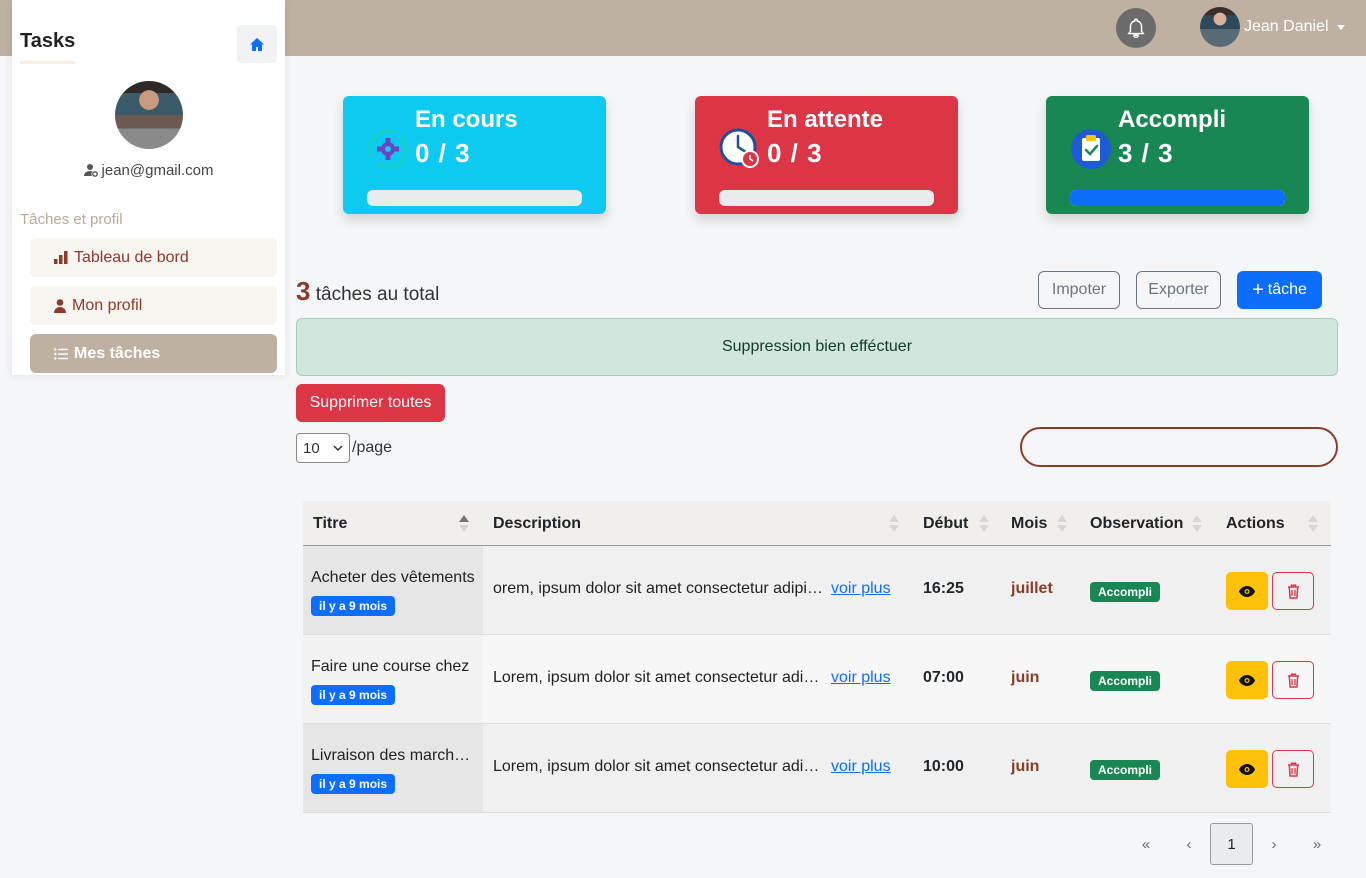 The image size is (1366, 878). What do you see at coordinates (1274, 844) in the screenshot?
I see `pagination-next: ›` at bounding box center [1274, 844].